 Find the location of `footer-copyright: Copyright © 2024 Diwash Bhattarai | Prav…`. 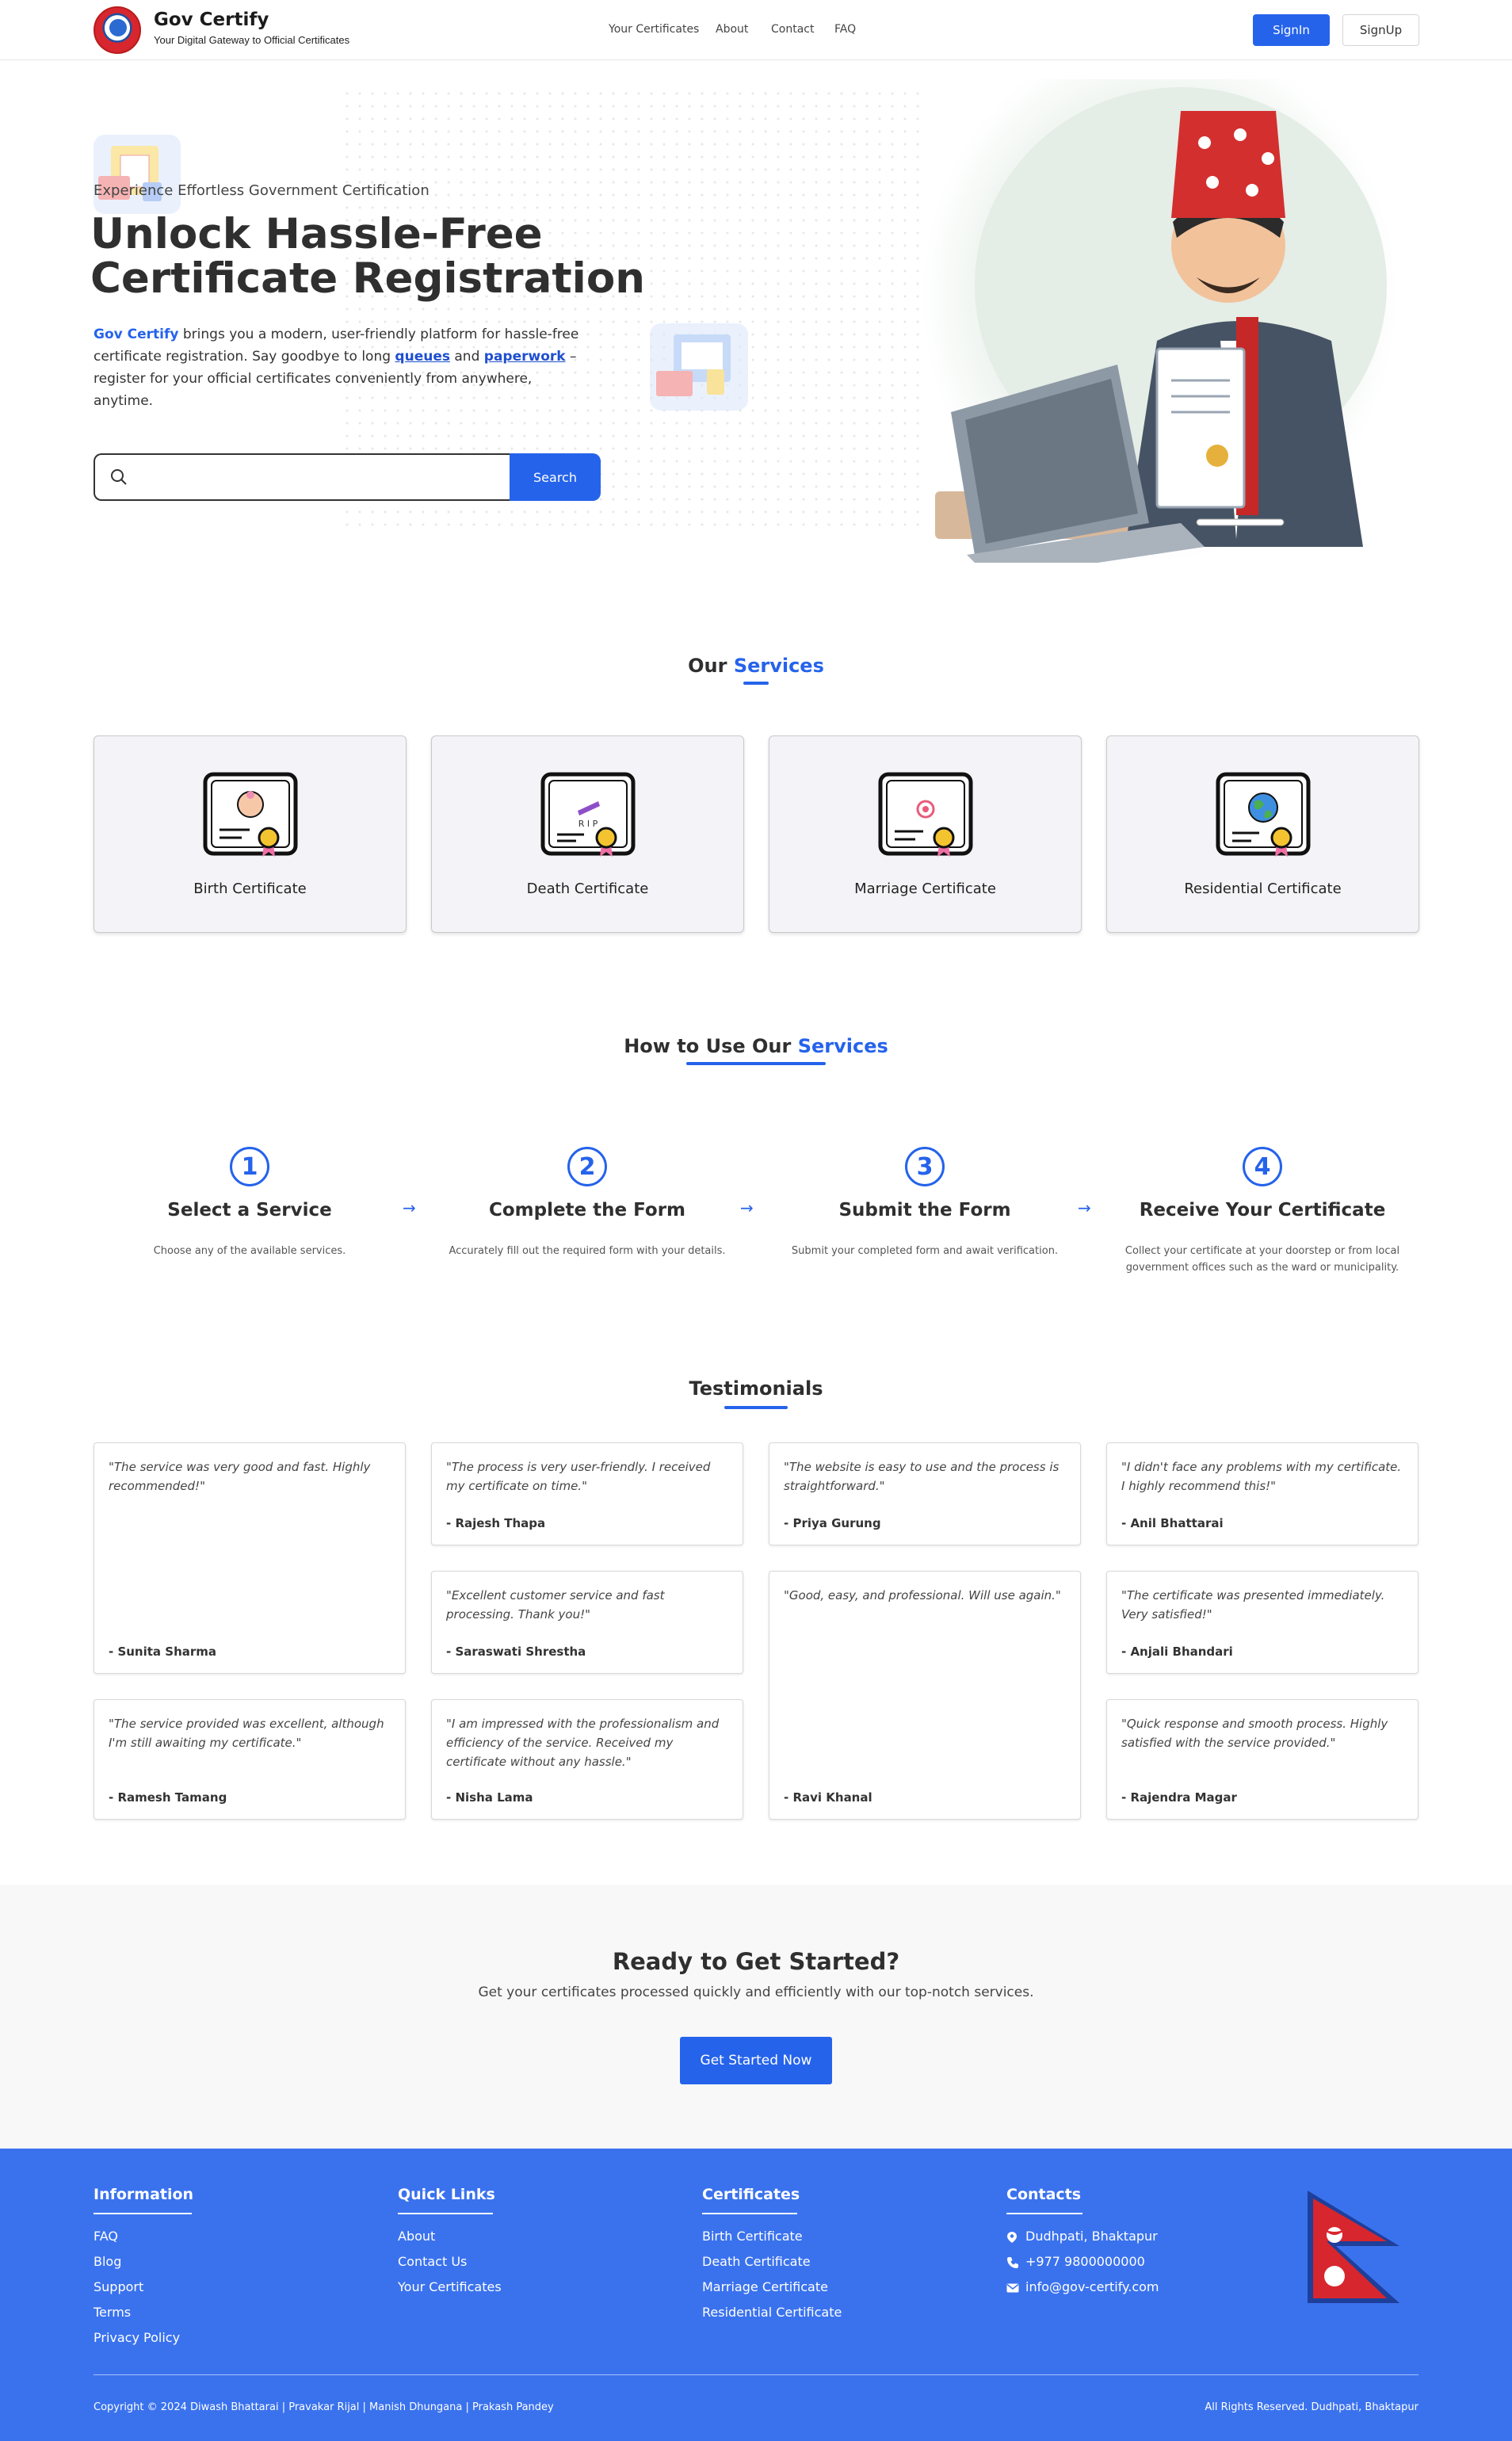

footer-copyright: Copyright © 2024 Diwash Bhattarai | Prav… is located at coordinates (324, 2407).